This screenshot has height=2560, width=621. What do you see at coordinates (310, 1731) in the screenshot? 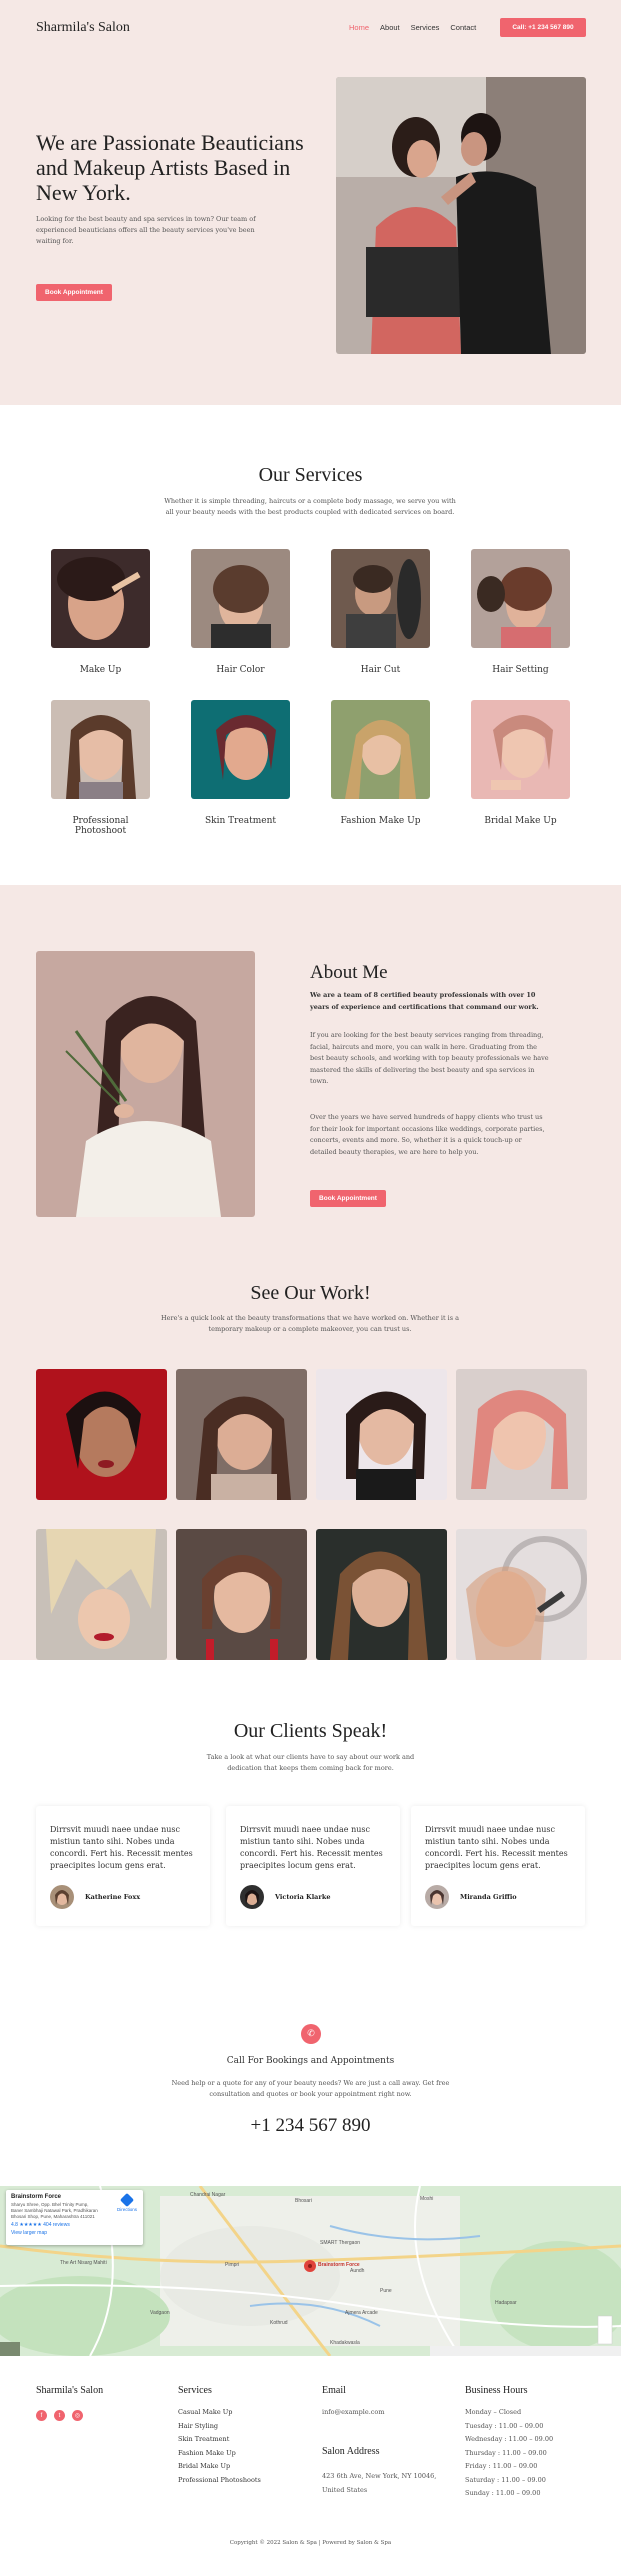
I see `testimonials-title: Our Clients Speak!` at bounding box center [310, 1731].